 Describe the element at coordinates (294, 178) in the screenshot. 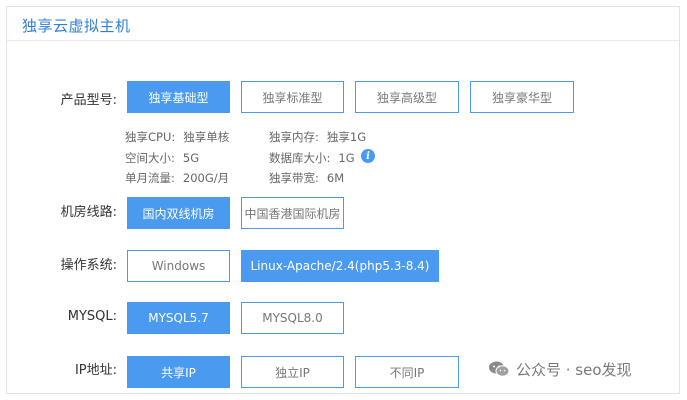

I see `spec-bandwidth-key: 独享带宽:` at that location.